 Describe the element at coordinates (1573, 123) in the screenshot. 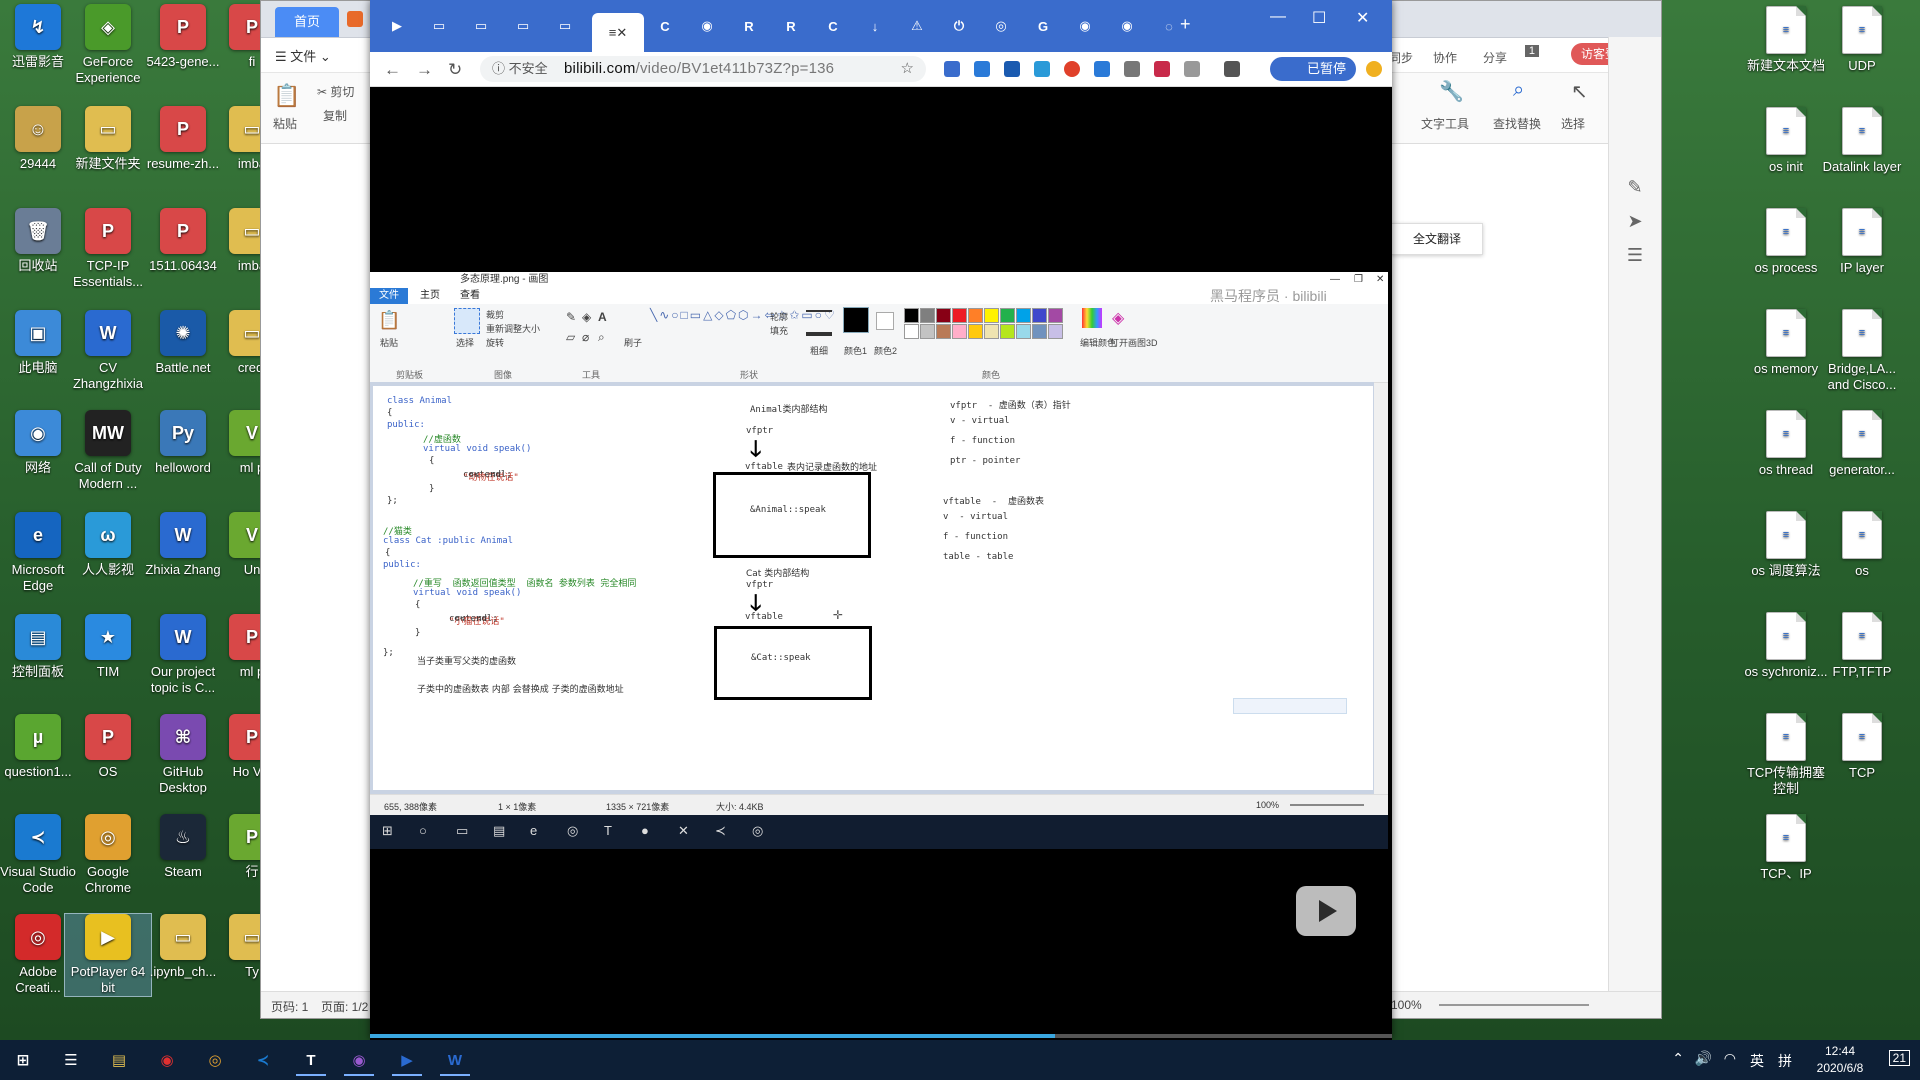

I see `wps-select-button: 选择` at that location.